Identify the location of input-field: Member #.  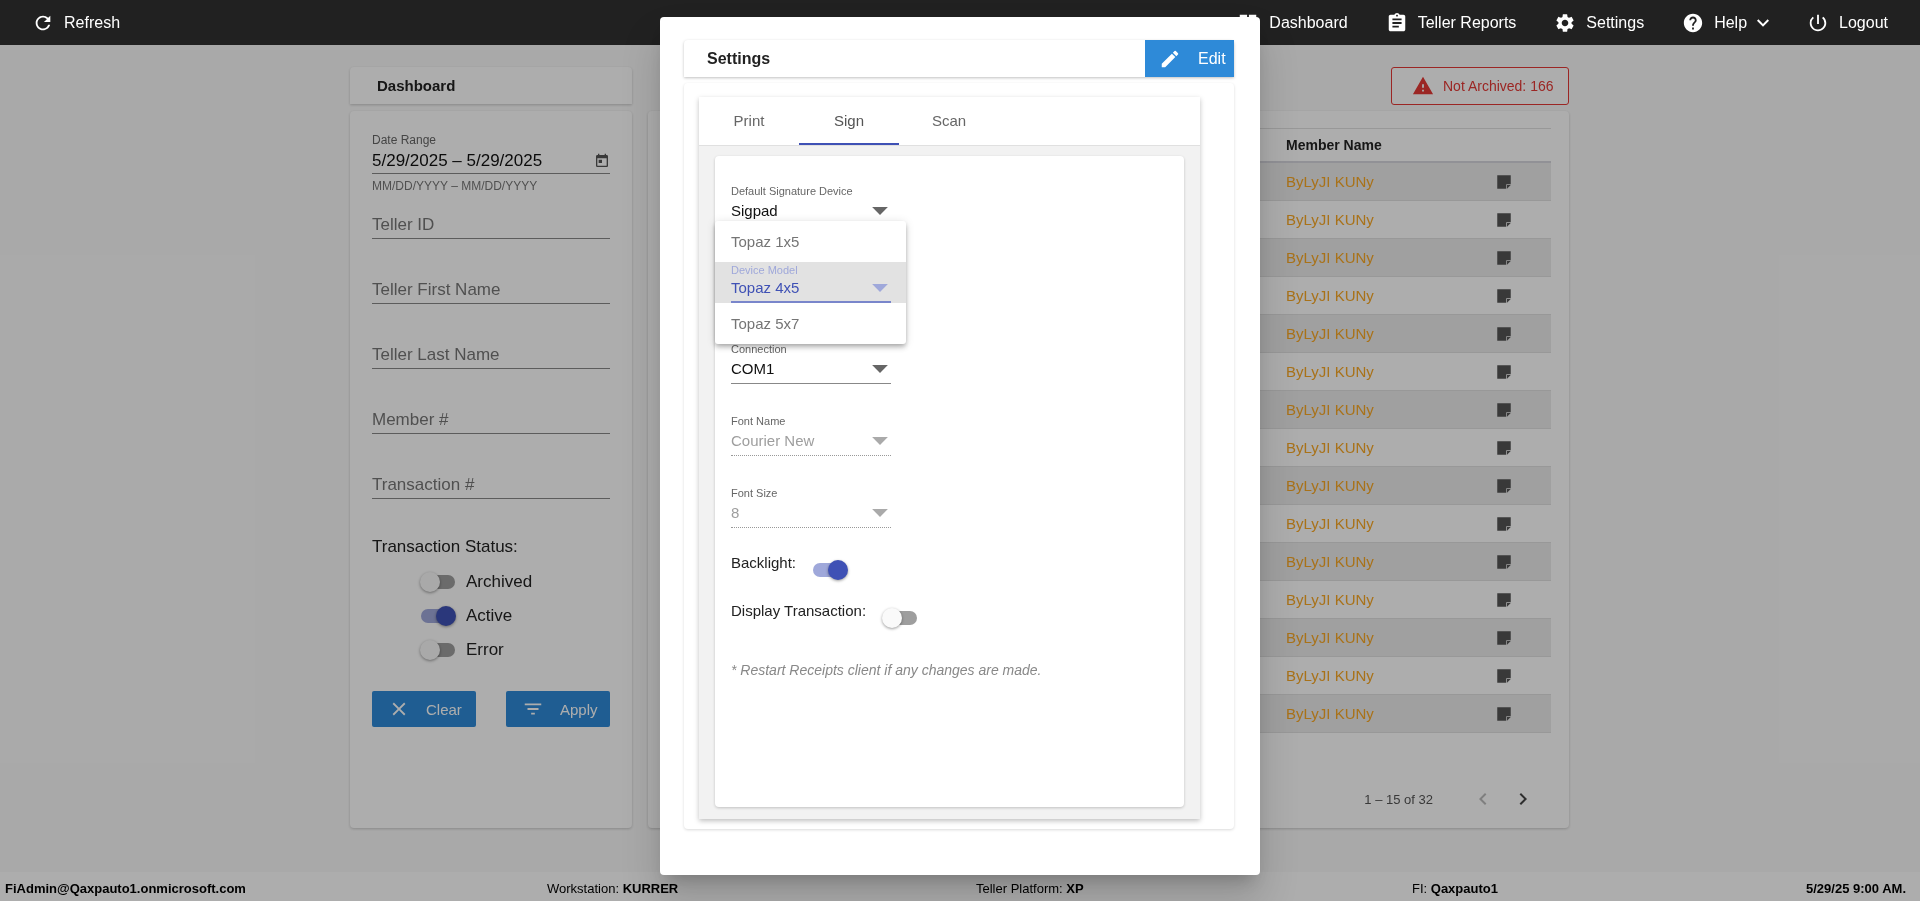
(491, 420).